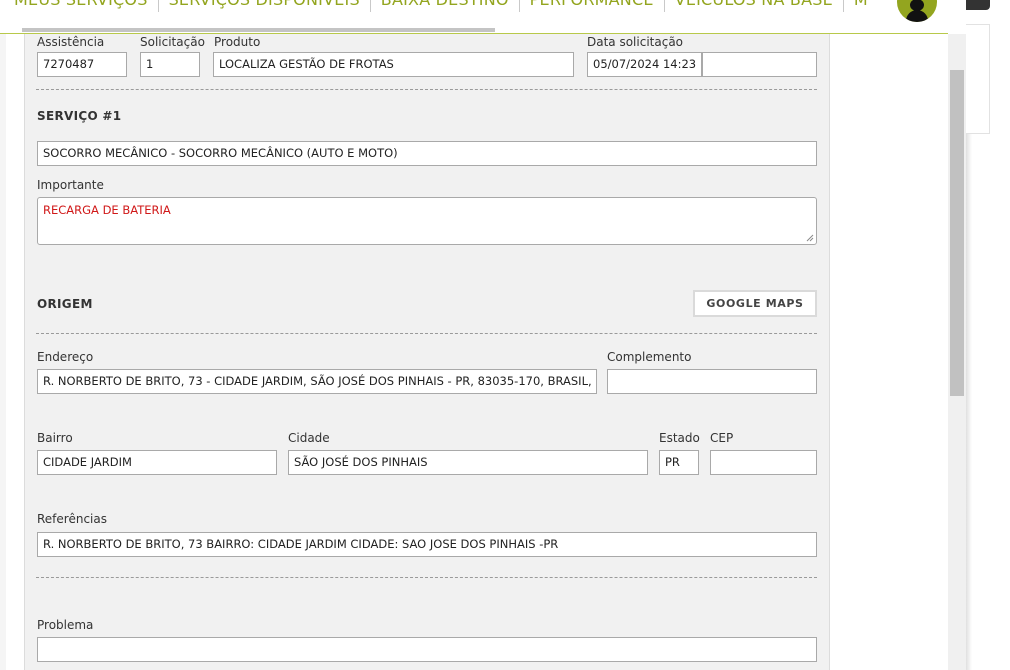 This screenshot has height=670, width=1010. I want to click on solicitacao-field: 1, so click(170, 64).